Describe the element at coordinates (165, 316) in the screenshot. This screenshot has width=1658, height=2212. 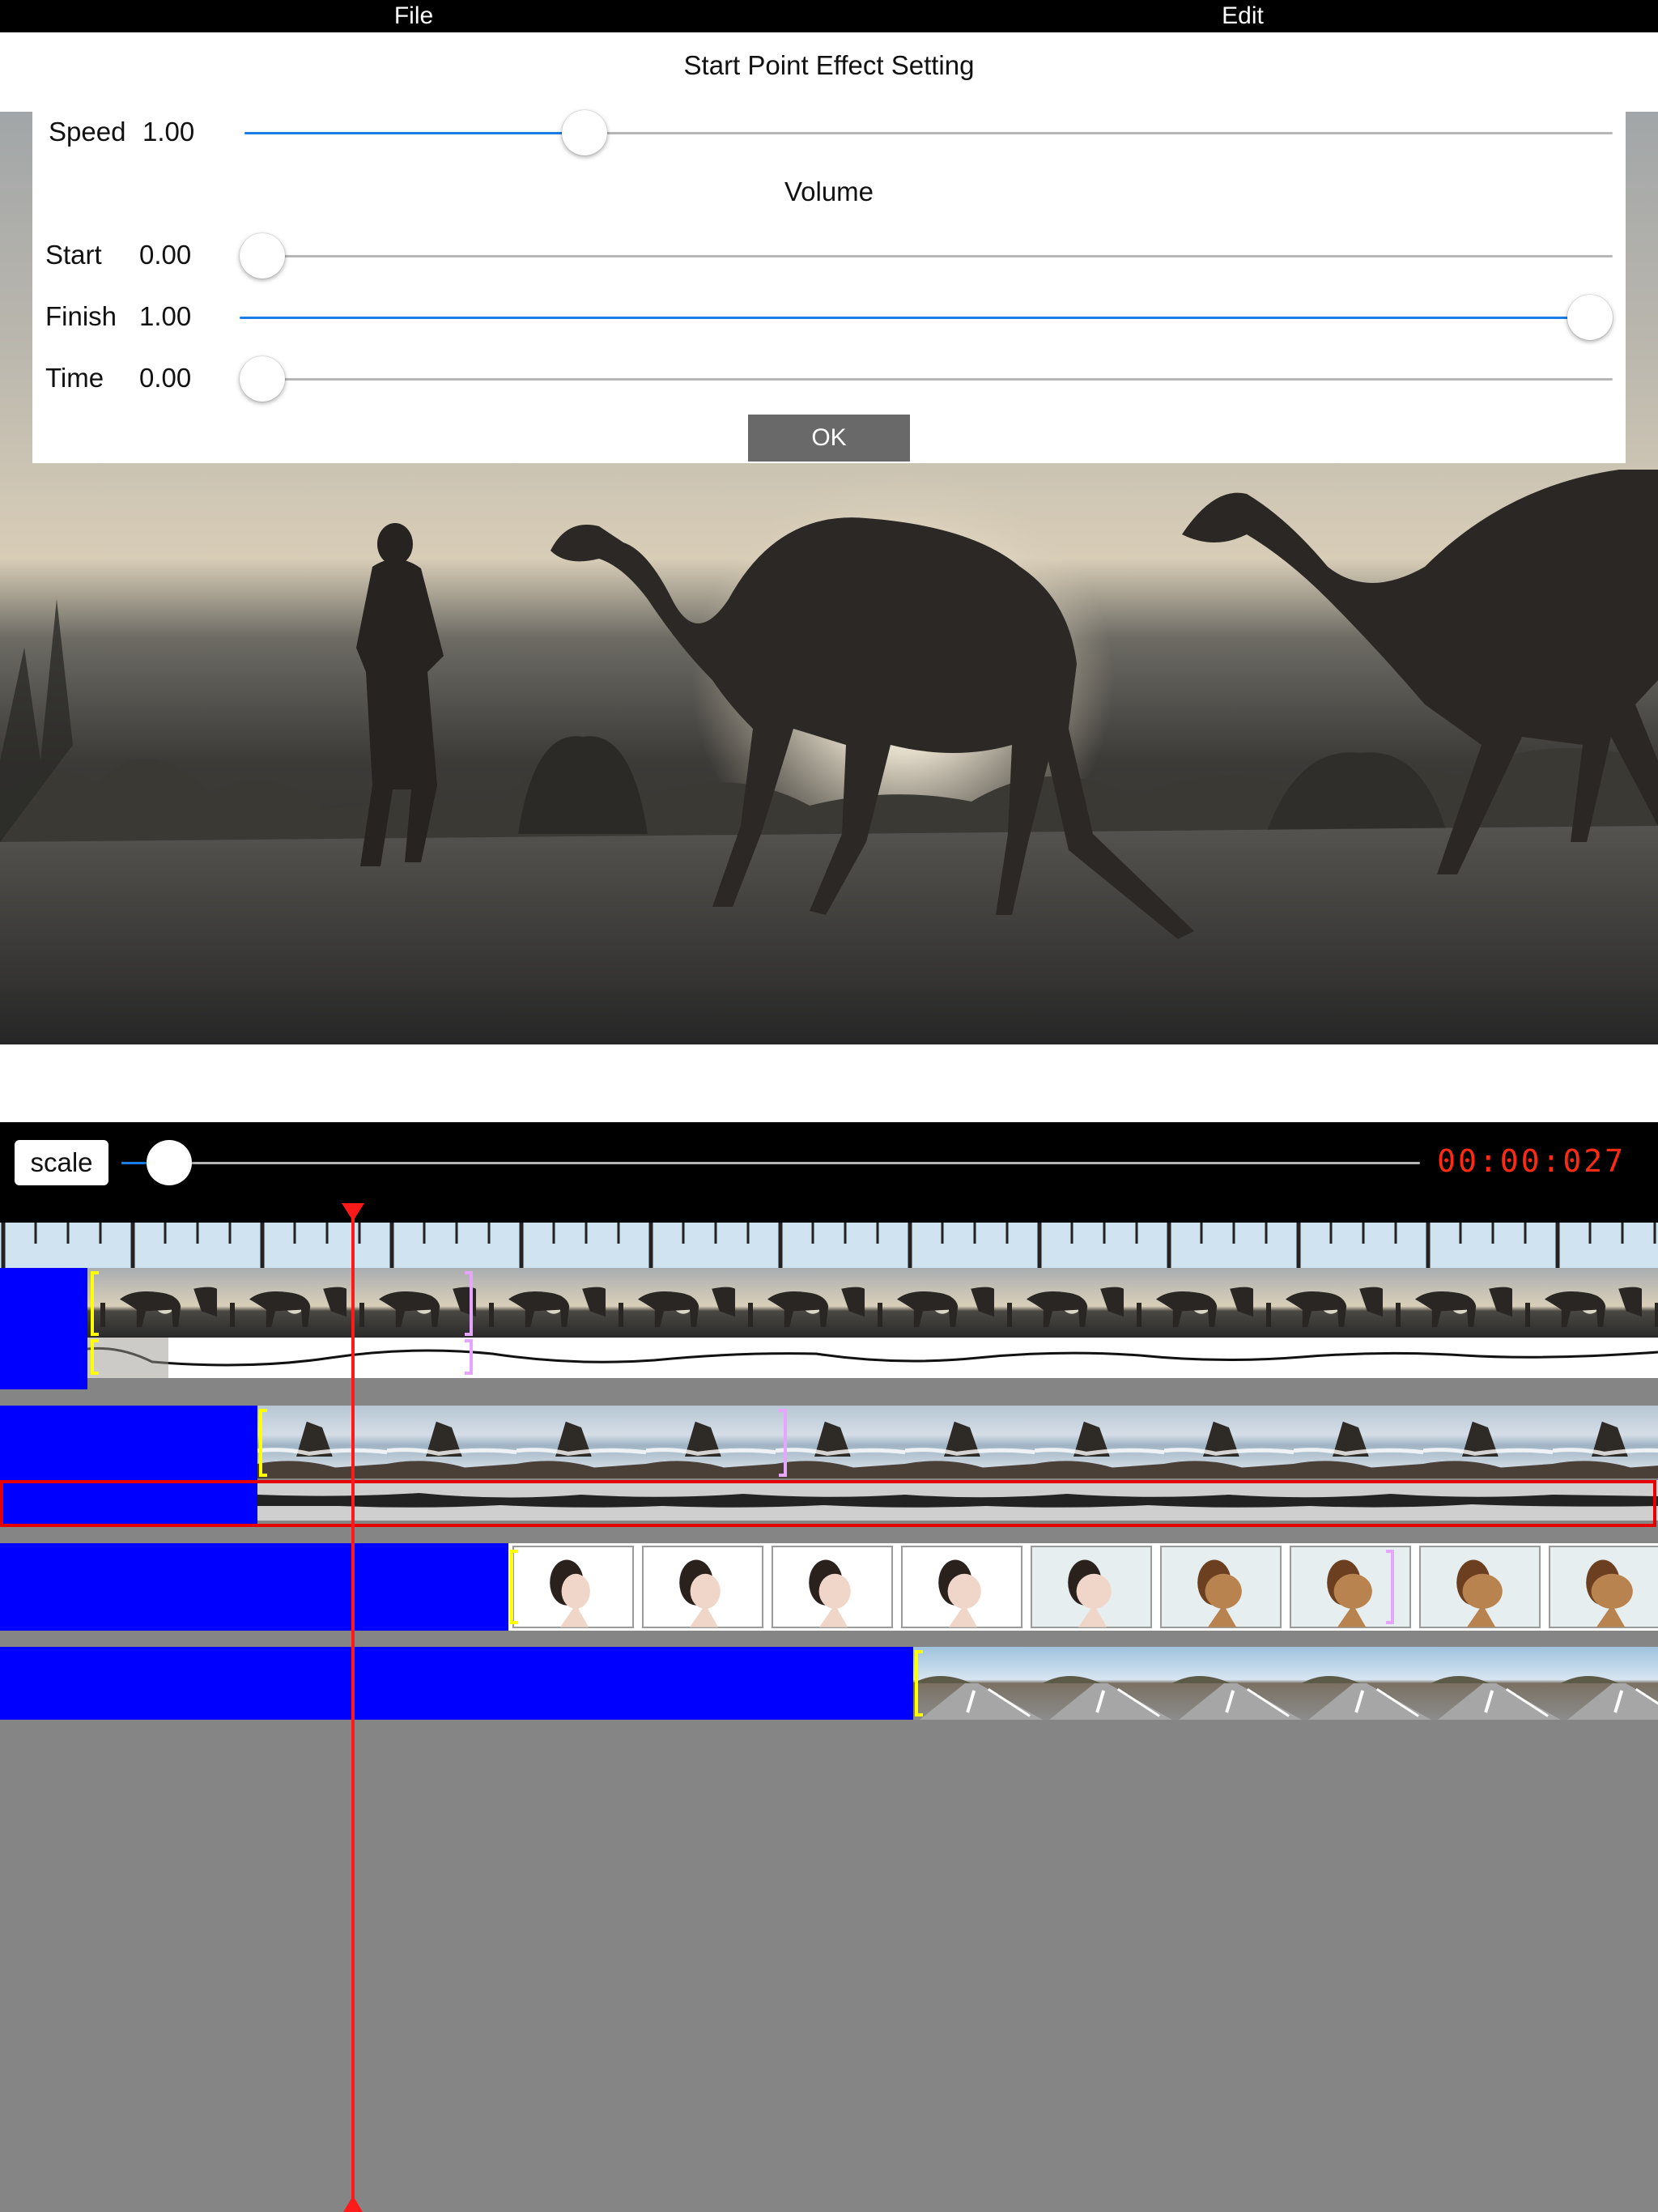
I see `finish-value: 1.00` at that location.